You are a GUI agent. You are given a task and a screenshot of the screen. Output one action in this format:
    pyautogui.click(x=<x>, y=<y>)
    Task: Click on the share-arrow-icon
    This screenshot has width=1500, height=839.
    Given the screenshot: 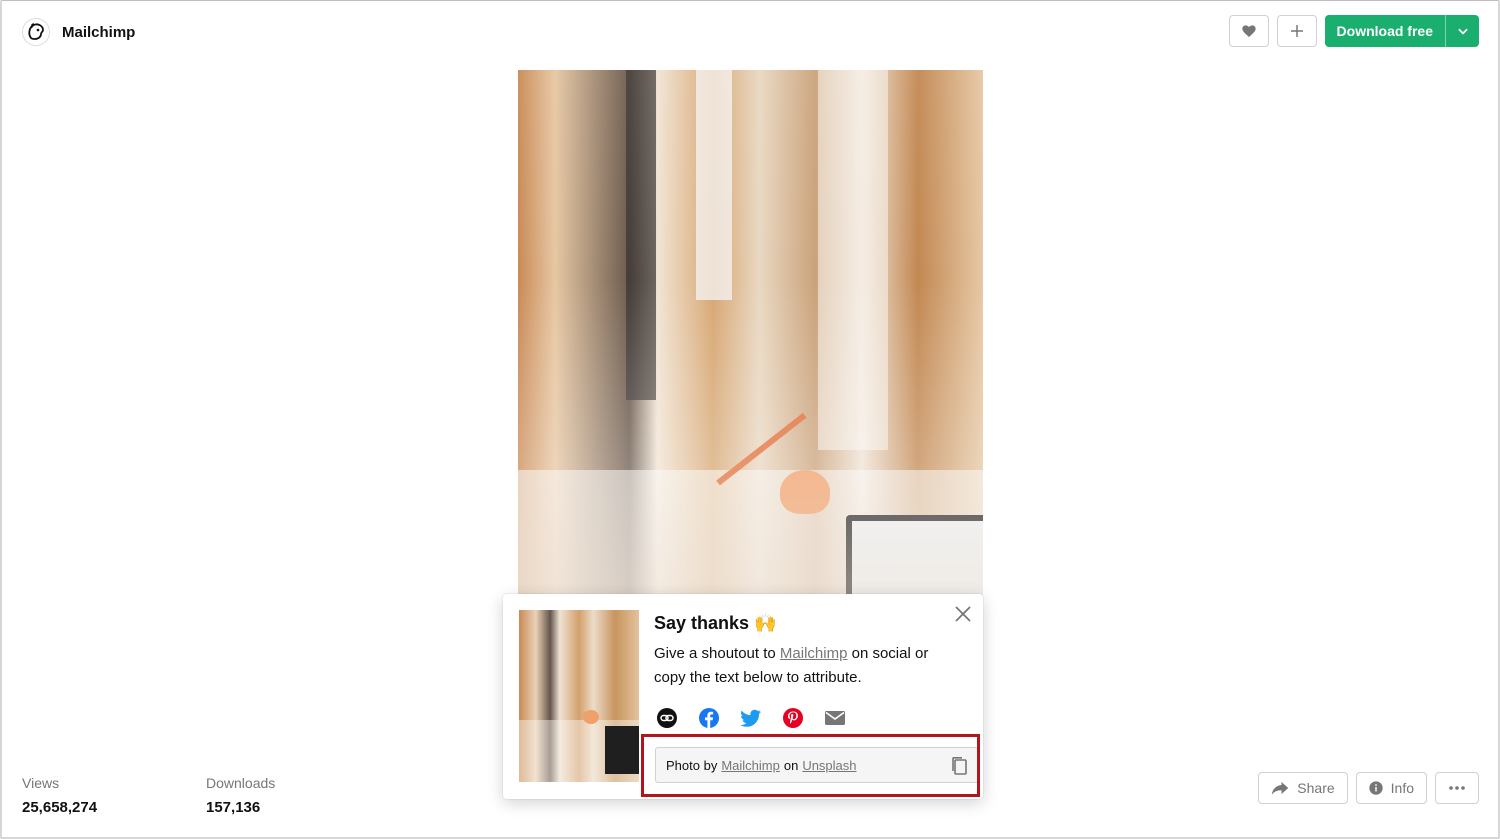 What is the action you would take?
    pyautogui.click(x=1280, y=788)
    